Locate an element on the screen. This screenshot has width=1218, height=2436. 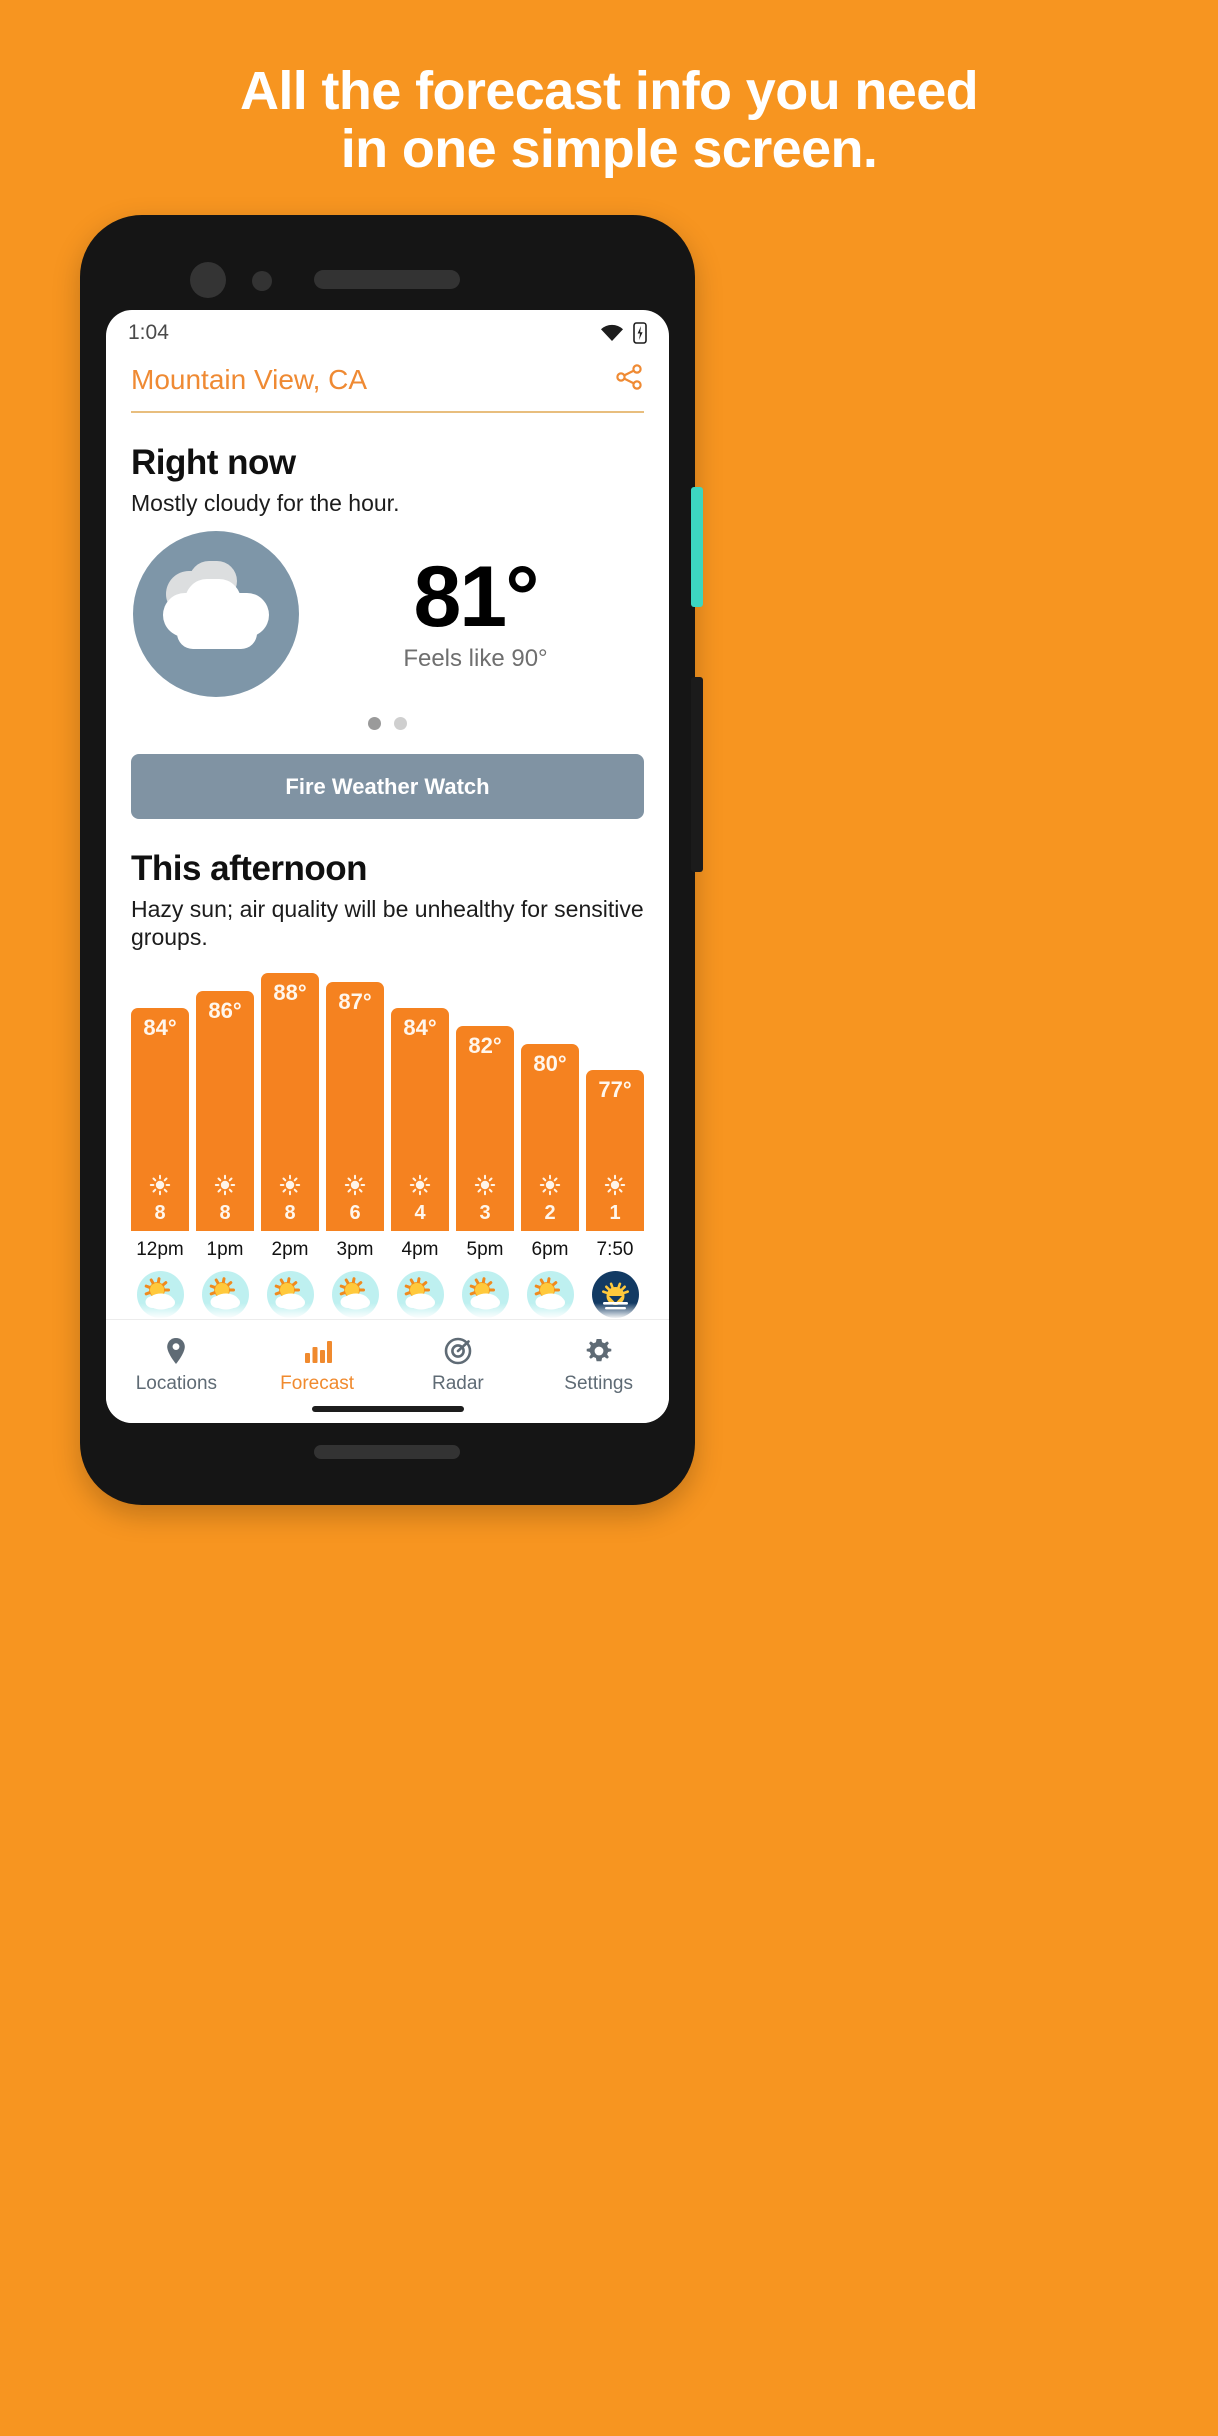
hourly-uv-index: 2 is located at coordinates (550, 1213).